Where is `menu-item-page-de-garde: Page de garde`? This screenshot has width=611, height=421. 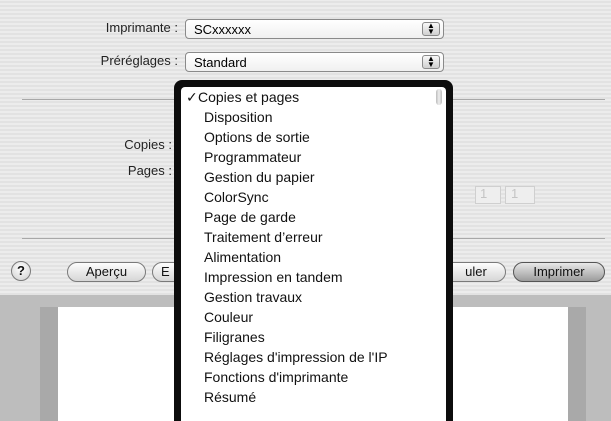
menu-item-page-de-garde: Page de garde is located at coordinates (313, 217).